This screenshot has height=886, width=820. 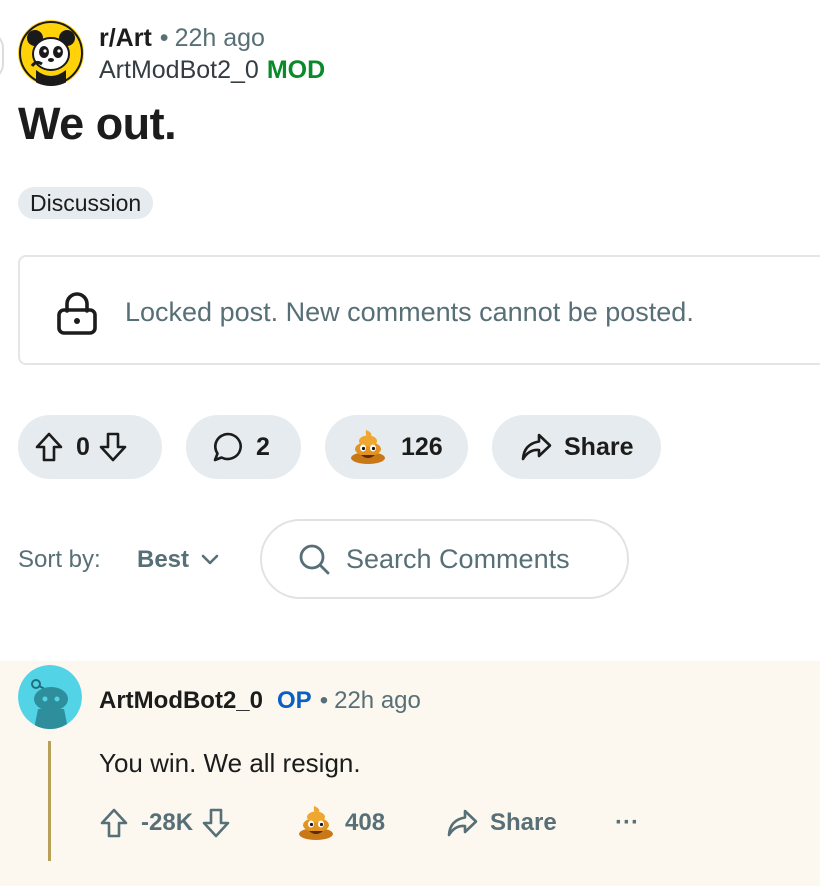 I want to click on sort-dropdown: Best, so click(x=178, y=560).